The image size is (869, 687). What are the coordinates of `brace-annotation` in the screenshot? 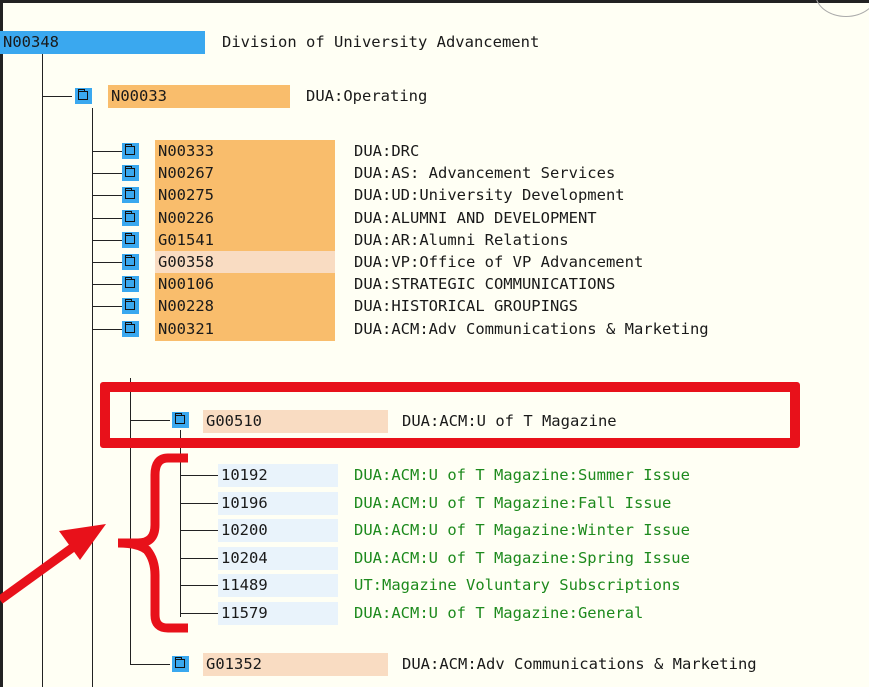 It's located at (152, 543).